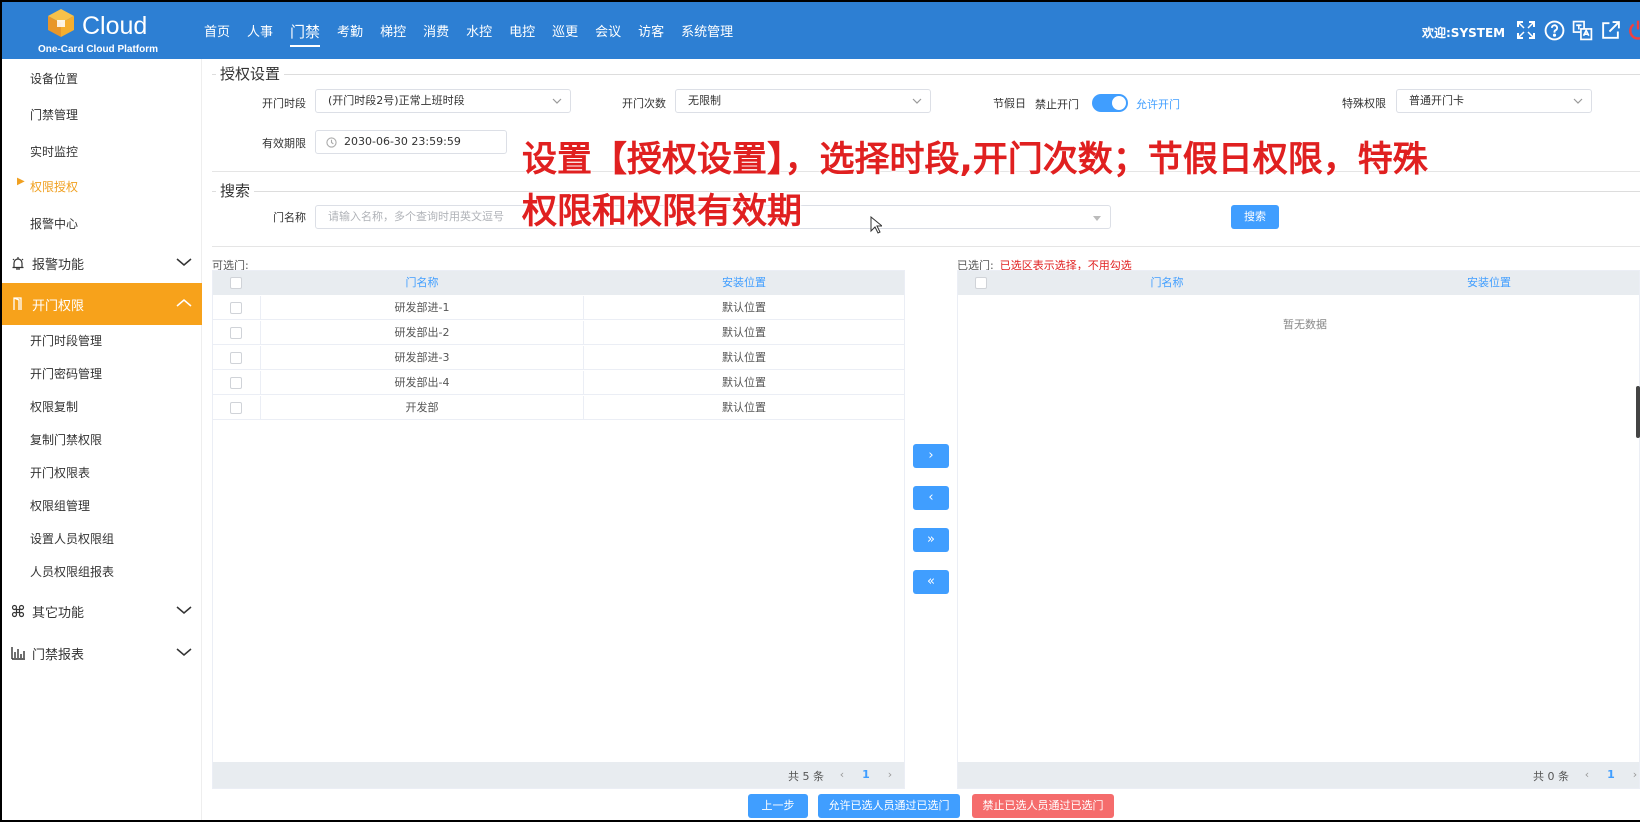 This screenshot has width=1640, height=822. What do you see at coordinates (565, 30) in the screenshot?
I see `nav-patrol: 巡更` at bounding box center [565, 30].